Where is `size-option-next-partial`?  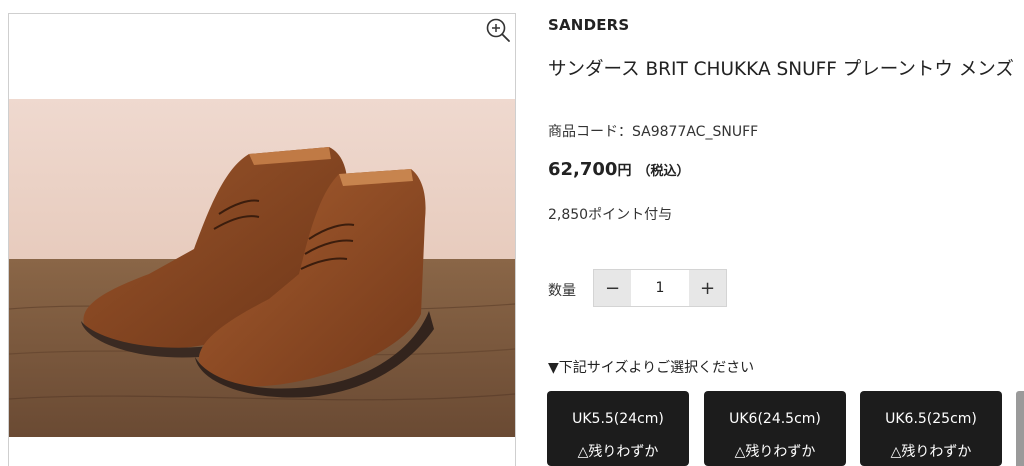
size-option-next-partial is located at coordinates (1020, 428).